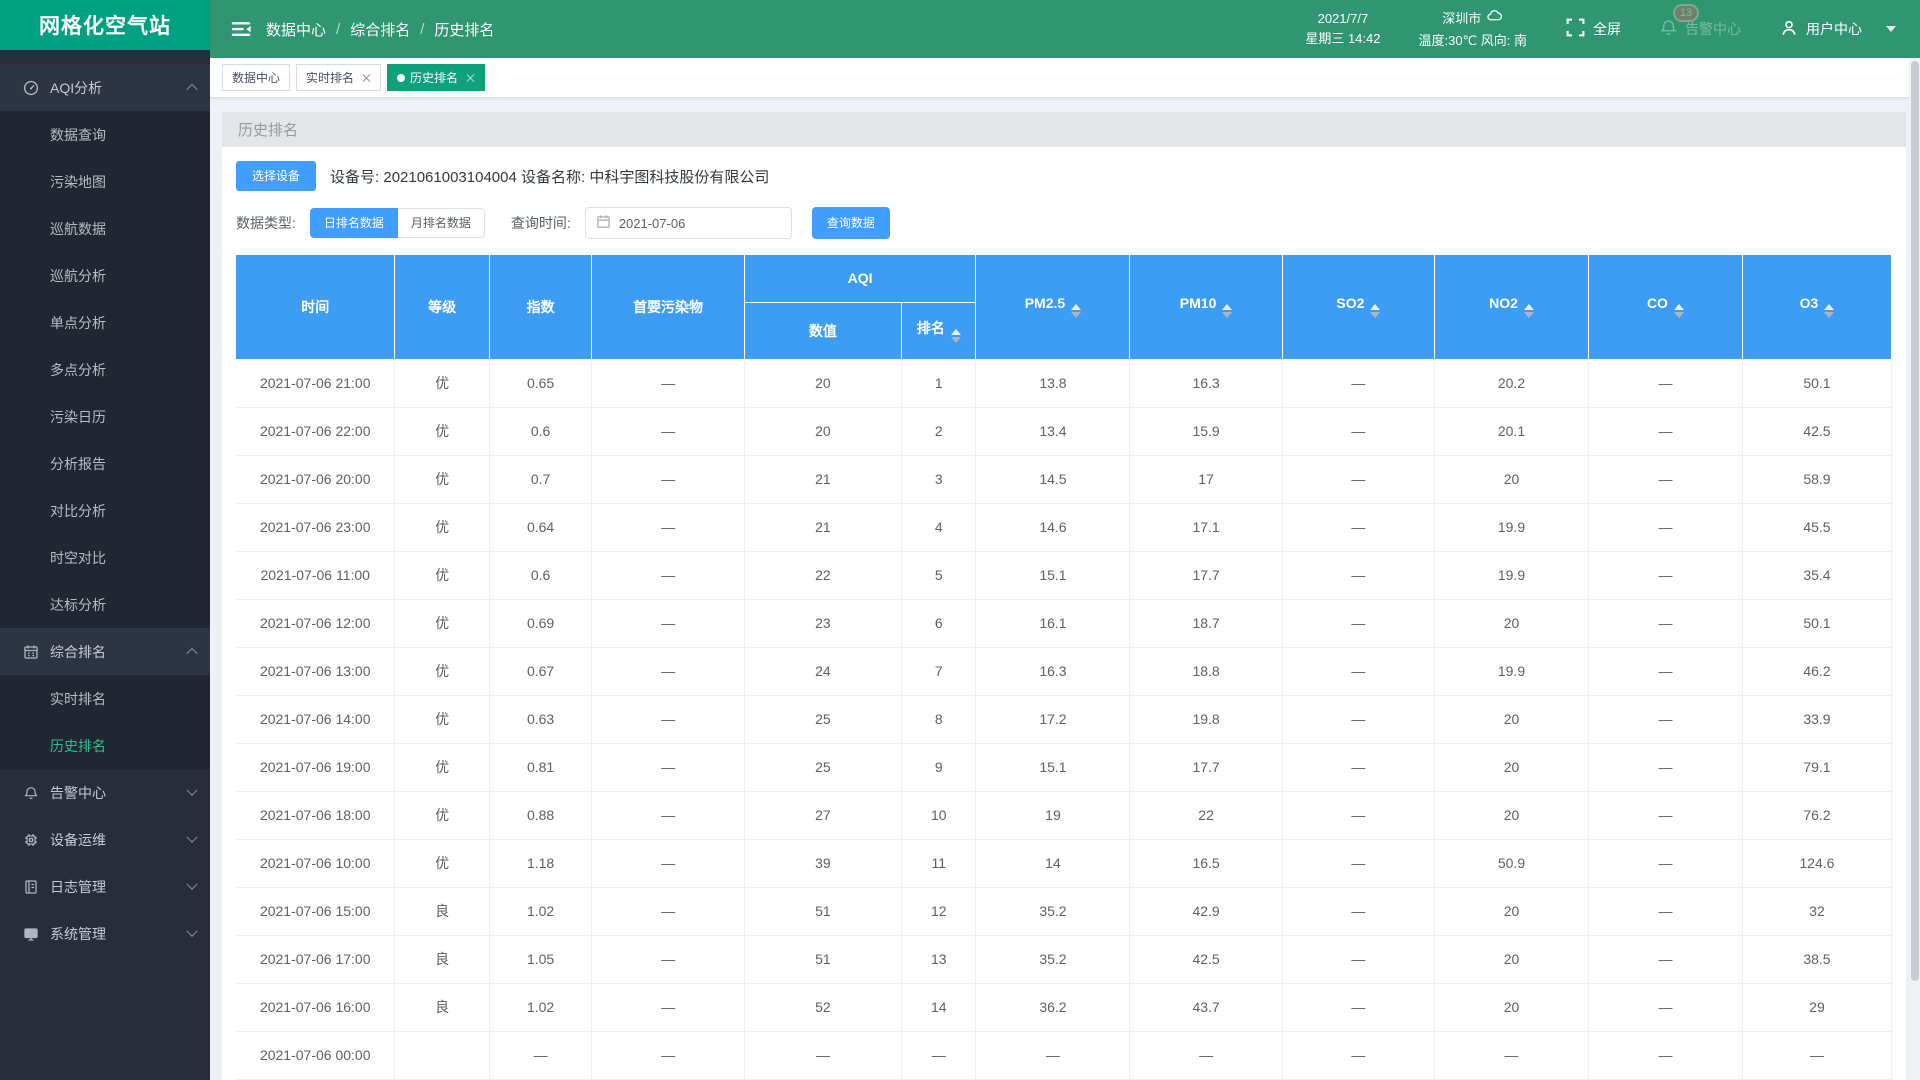 This screenshot has height=1080, width=1920. I want to click on column-header-o3: O3, so click(1817, 307).